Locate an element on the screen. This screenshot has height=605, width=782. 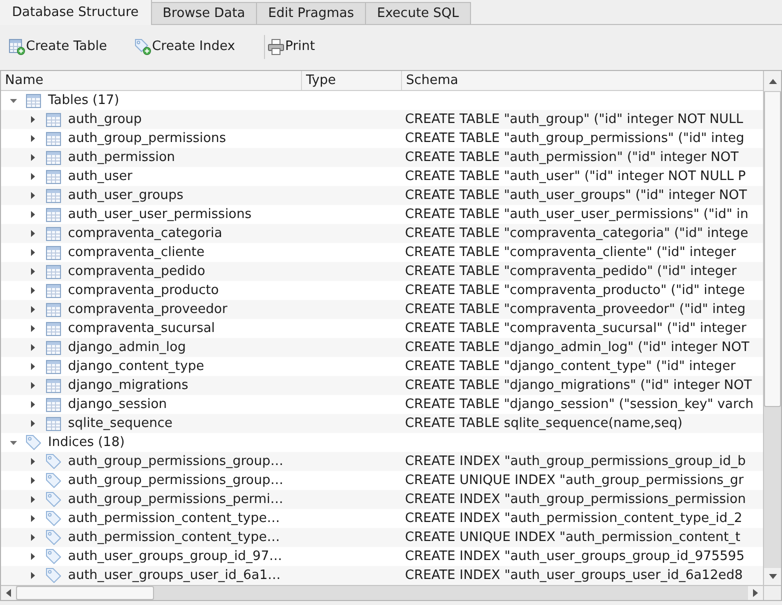
tree-row: sqlite_sequence CREATE TABLE sqlite_sequence(name,seq) is located at coordinates (382, 423).